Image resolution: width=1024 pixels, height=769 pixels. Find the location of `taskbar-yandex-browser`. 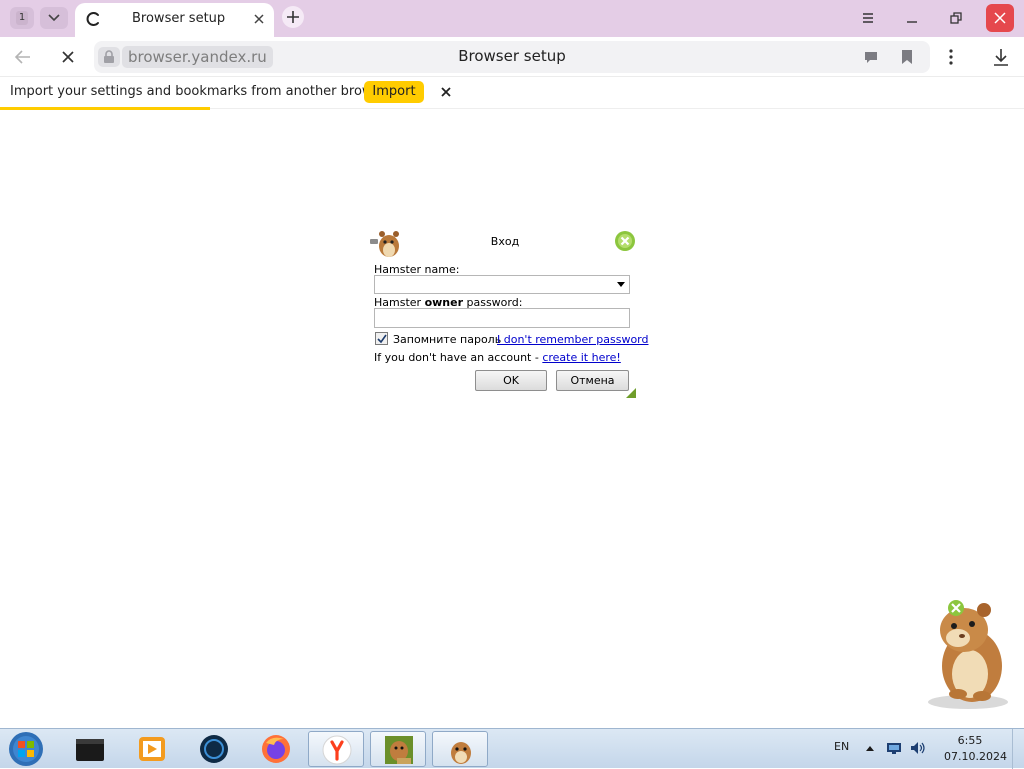

taskbar-yandex-browser is located at coordinates (336, 749).